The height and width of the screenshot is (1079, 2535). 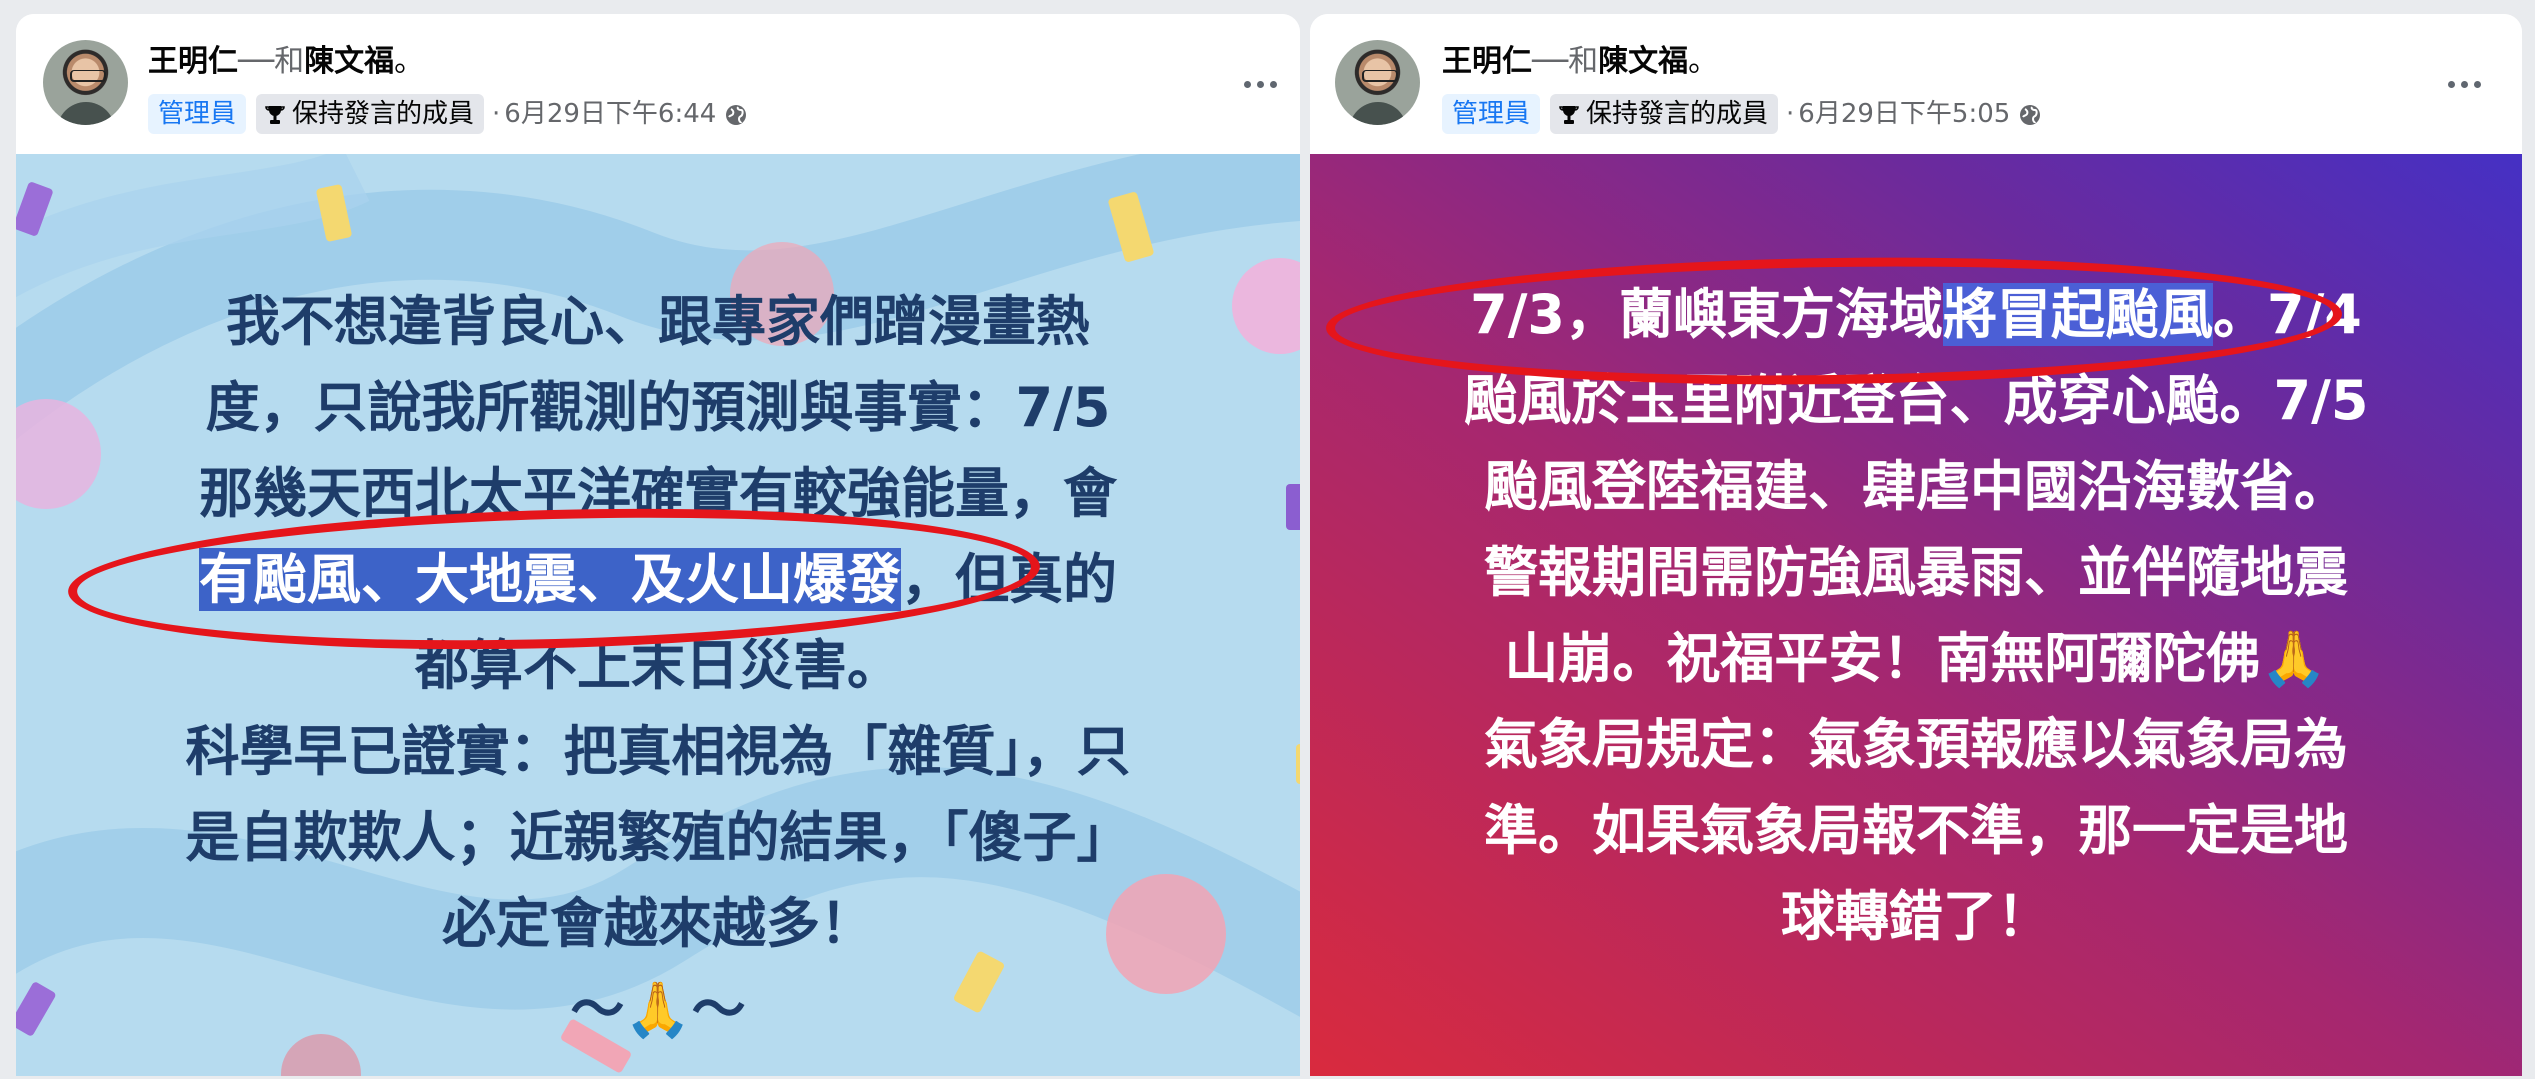 I want to click on text-line: 準。如果氣象局報不準，那一定是地, so click(x=1916, y=831).